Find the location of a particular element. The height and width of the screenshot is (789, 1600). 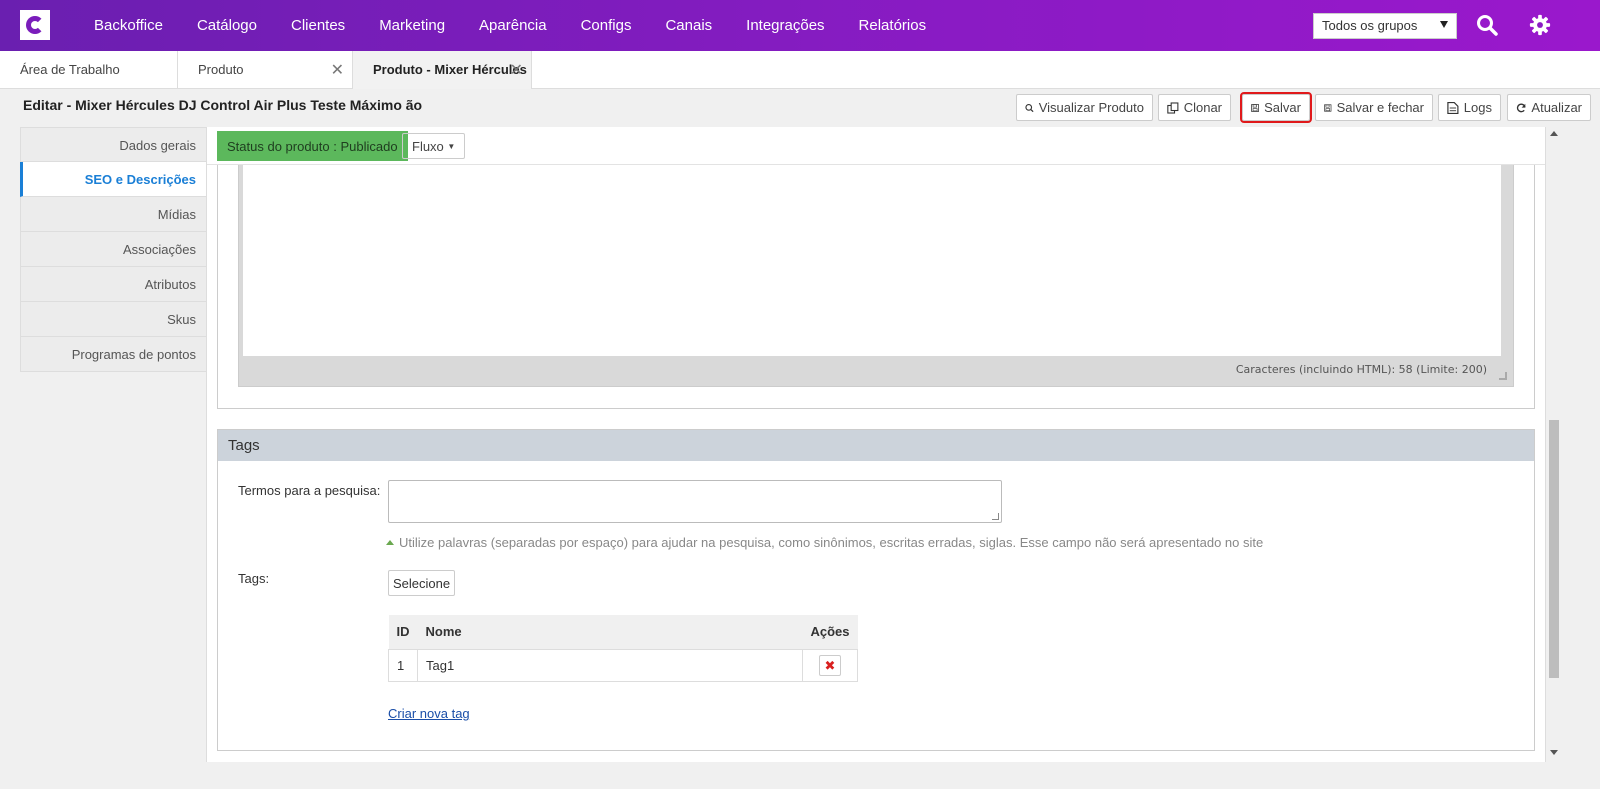

sidebar-item-seo: SEO e Descrições is located at coordinates (113, 179).